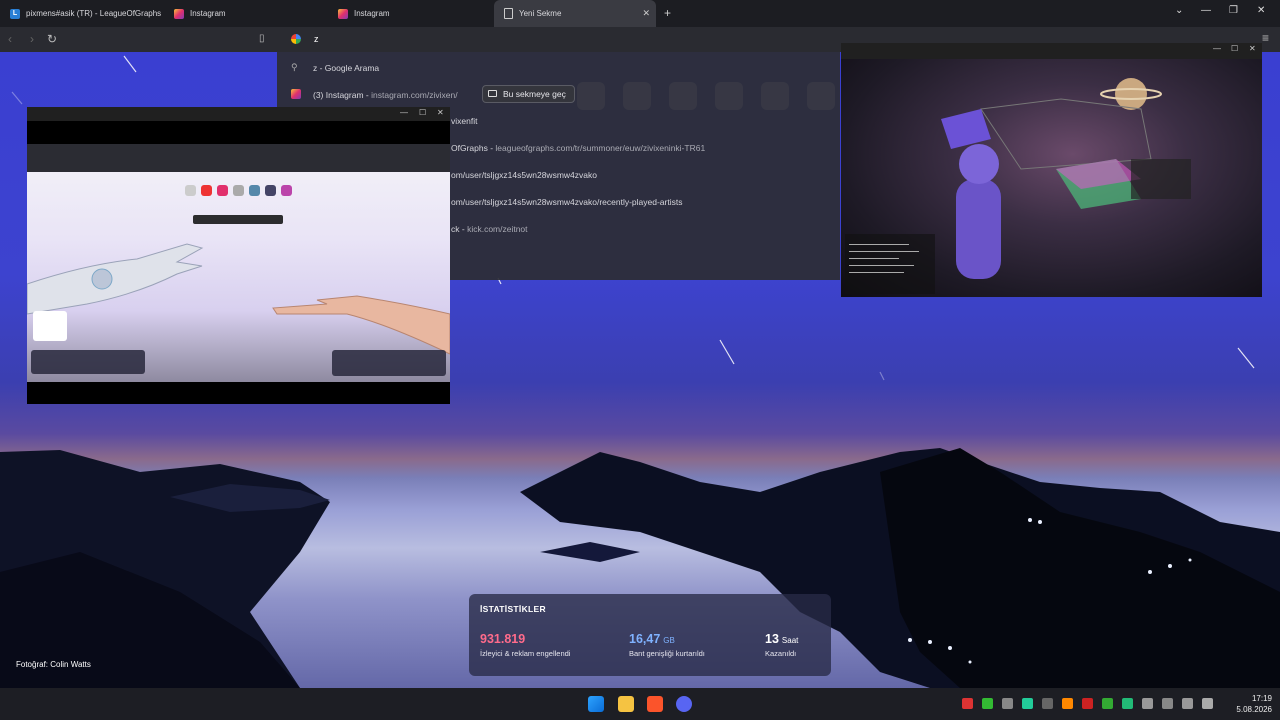 The height and width of the screenshot is (720, 1280). Describe the element at coordinates (32, 39) in the screenshot. I see `forward-icon: ›` at that location.